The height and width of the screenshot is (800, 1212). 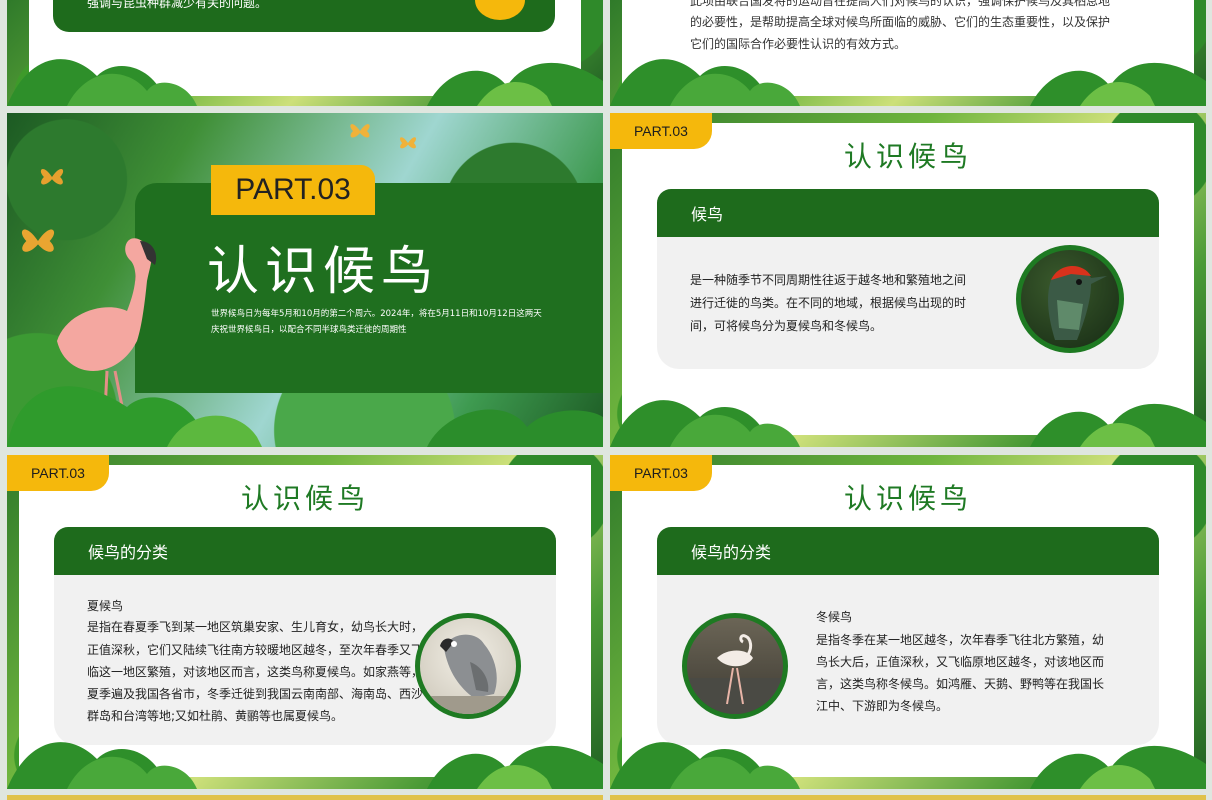 I want to click on body-text-line: 是指冬季在某一地区越冬，次年春季飞往北方繁殖，幼, so click(x=960, y=640).